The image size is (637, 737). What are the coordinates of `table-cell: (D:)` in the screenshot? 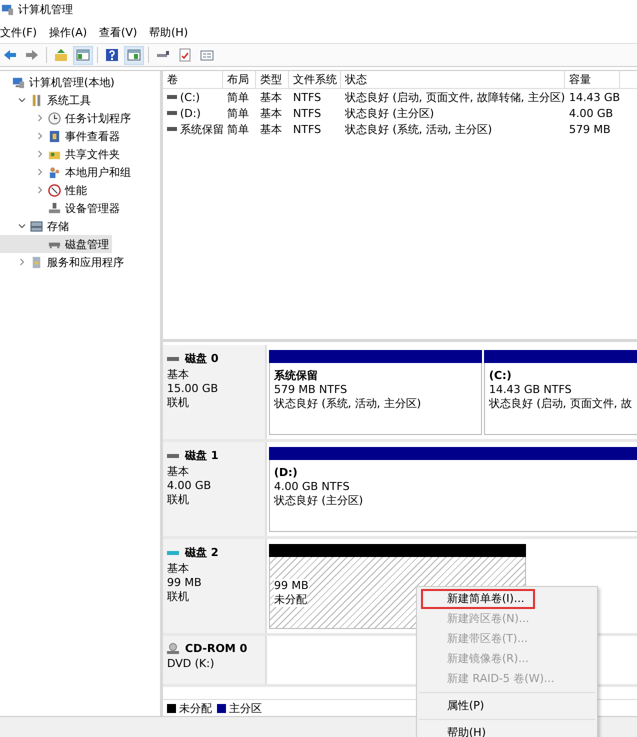 It's located at (190, 113).